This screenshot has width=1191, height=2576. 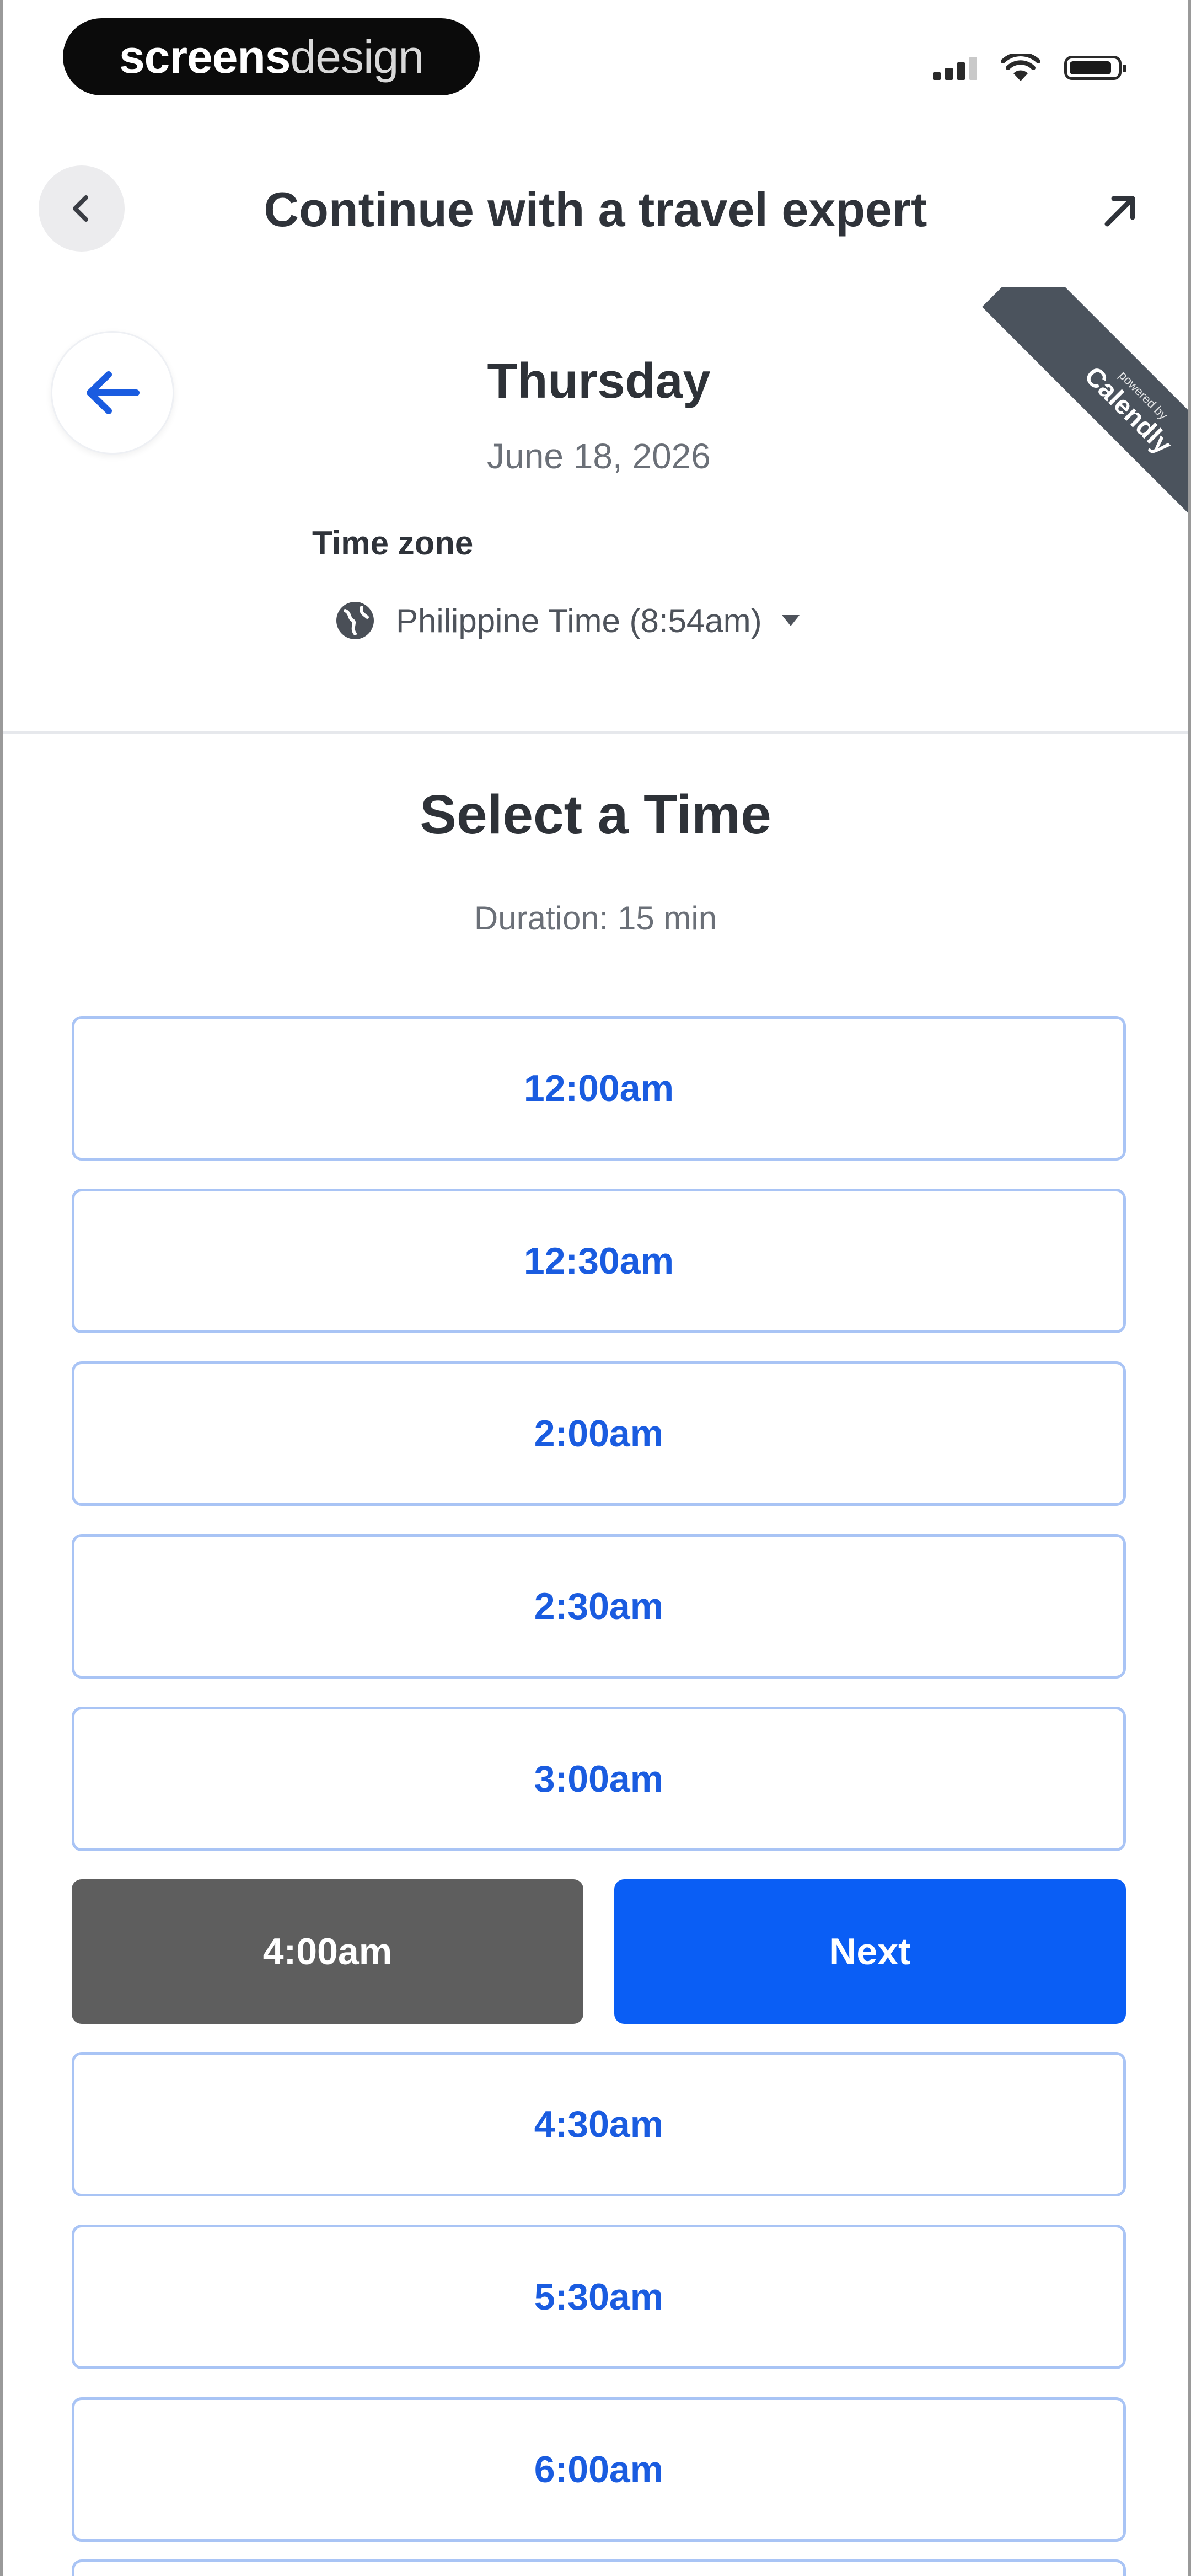 I want to click on wifi-icon, so click(x=1020, y=67).